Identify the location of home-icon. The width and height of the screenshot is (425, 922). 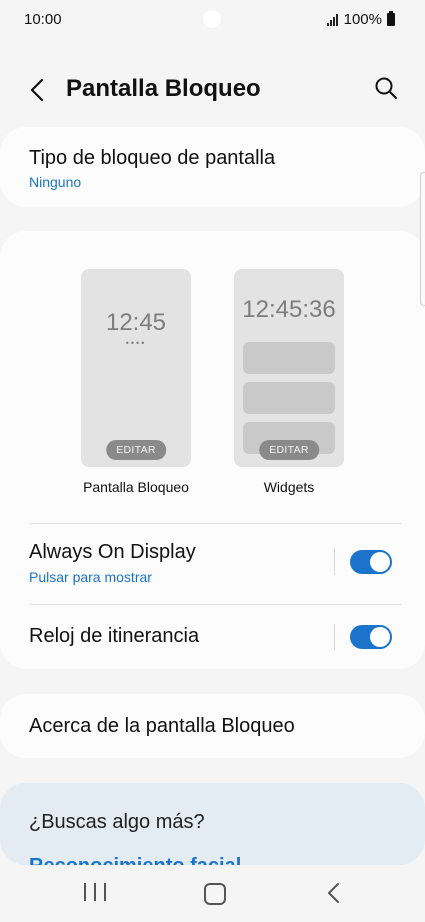
(215, 894).